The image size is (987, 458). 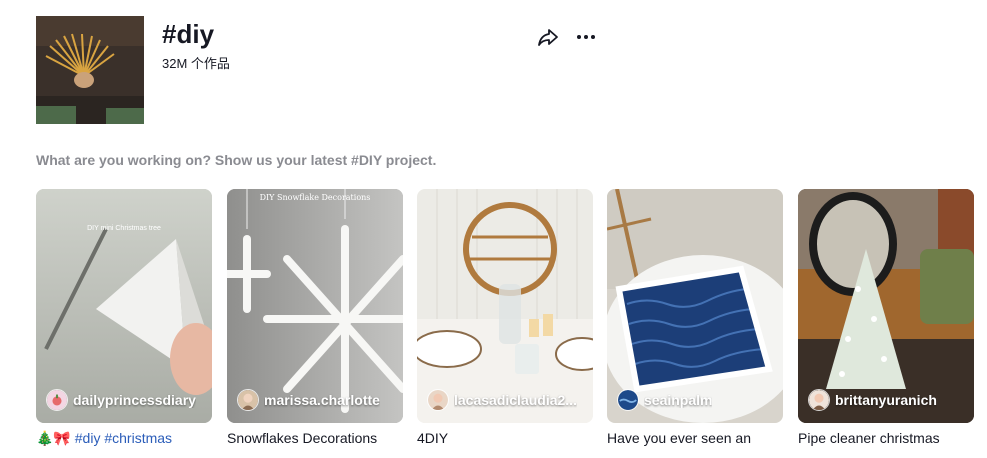 I want to click on video-overlay-text: DIY mini Christmas tree, so click(x=124, y=228).